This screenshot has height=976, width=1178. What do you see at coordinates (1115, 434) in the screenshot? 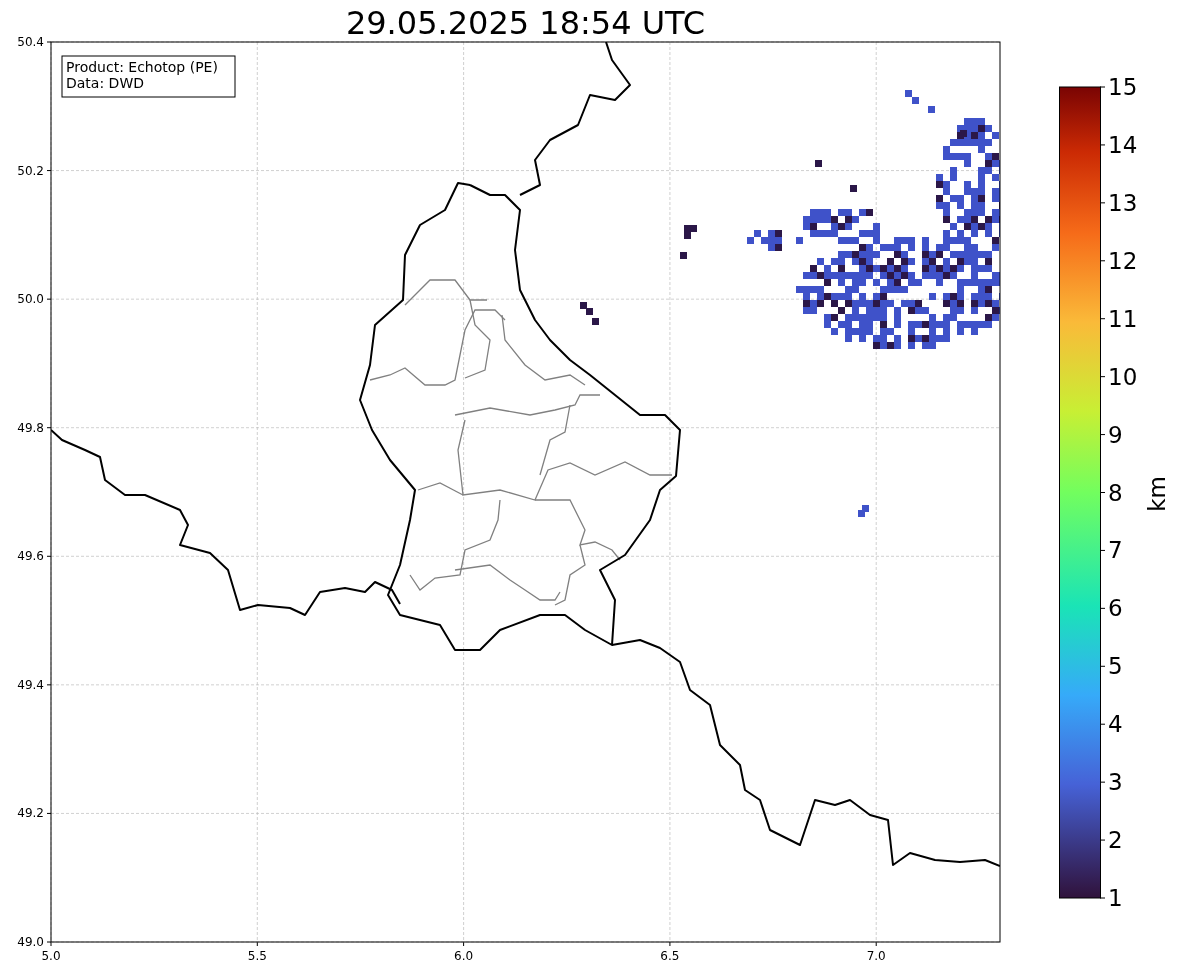
I see `colorbar-tick-label: 9` at bounding box center [1115, 434].